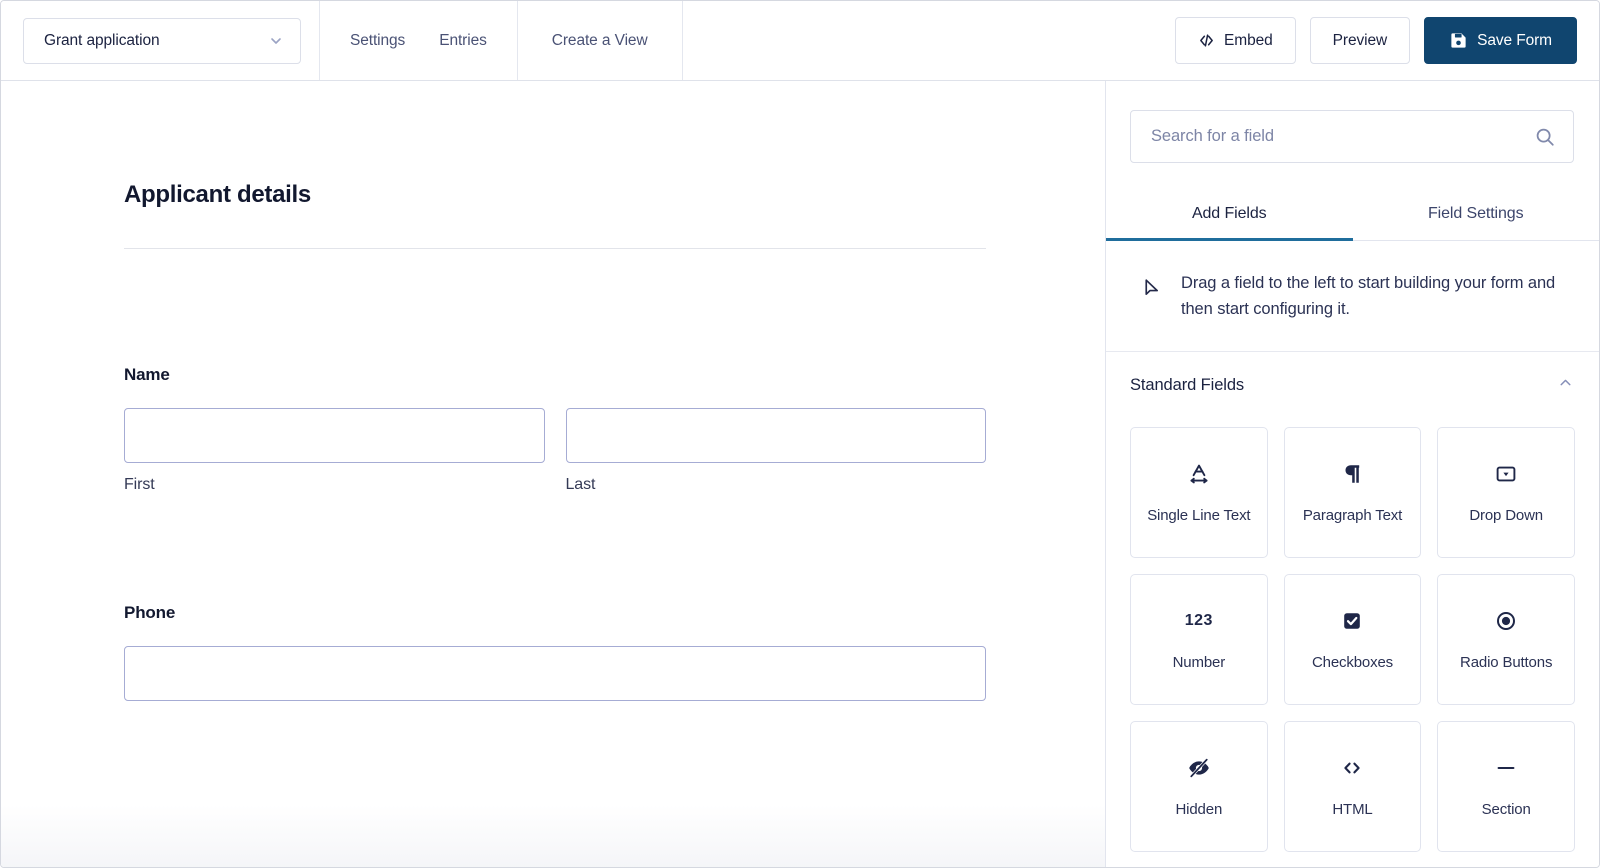 Image resolution: width=1600 pixels, height=868 pixels. Describe the element at coordinates (1506, 787) in the screenshot. I see `field-card-section: Section` at that location.